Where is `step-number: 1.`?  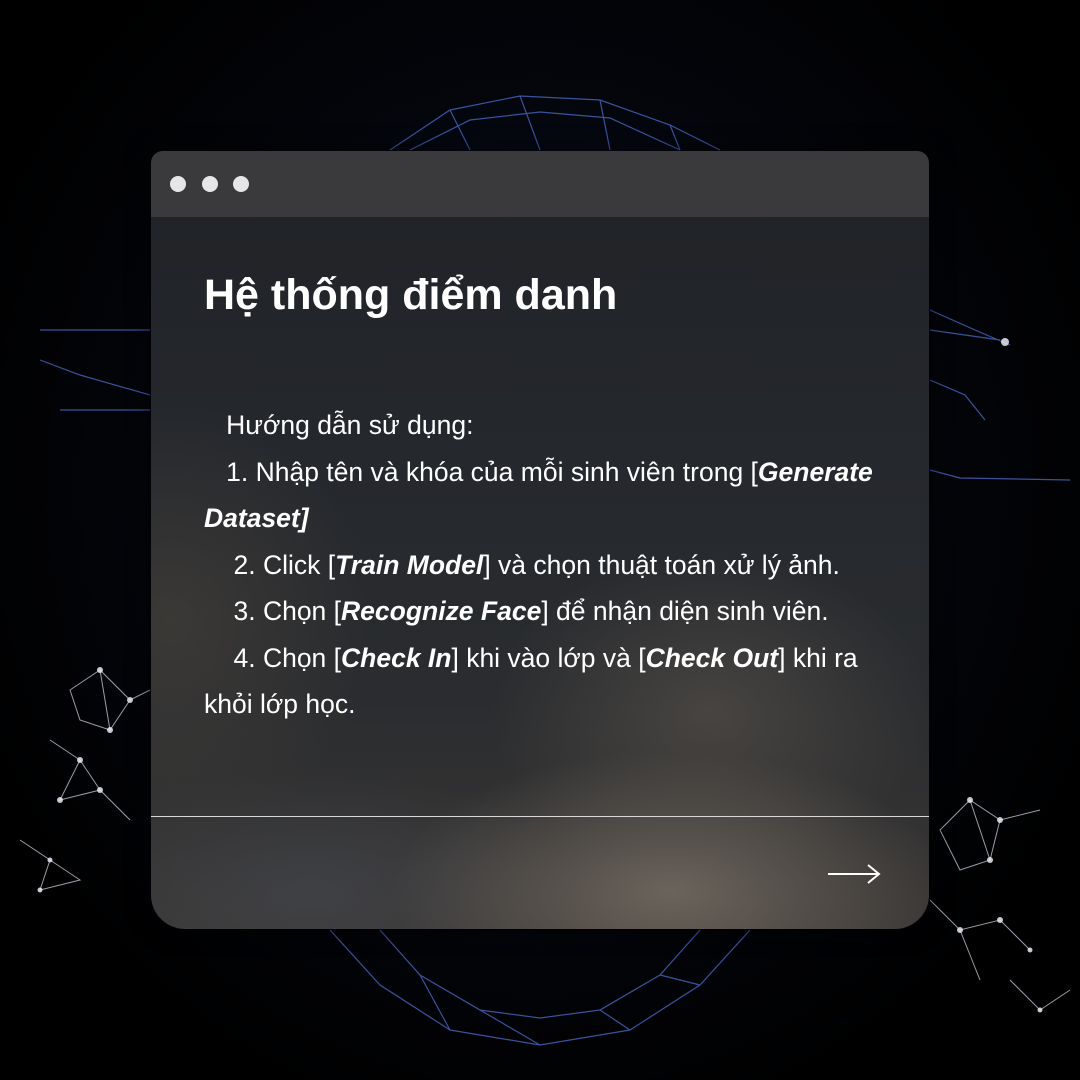 step-number: 1. is located at coordinates (237, 471).